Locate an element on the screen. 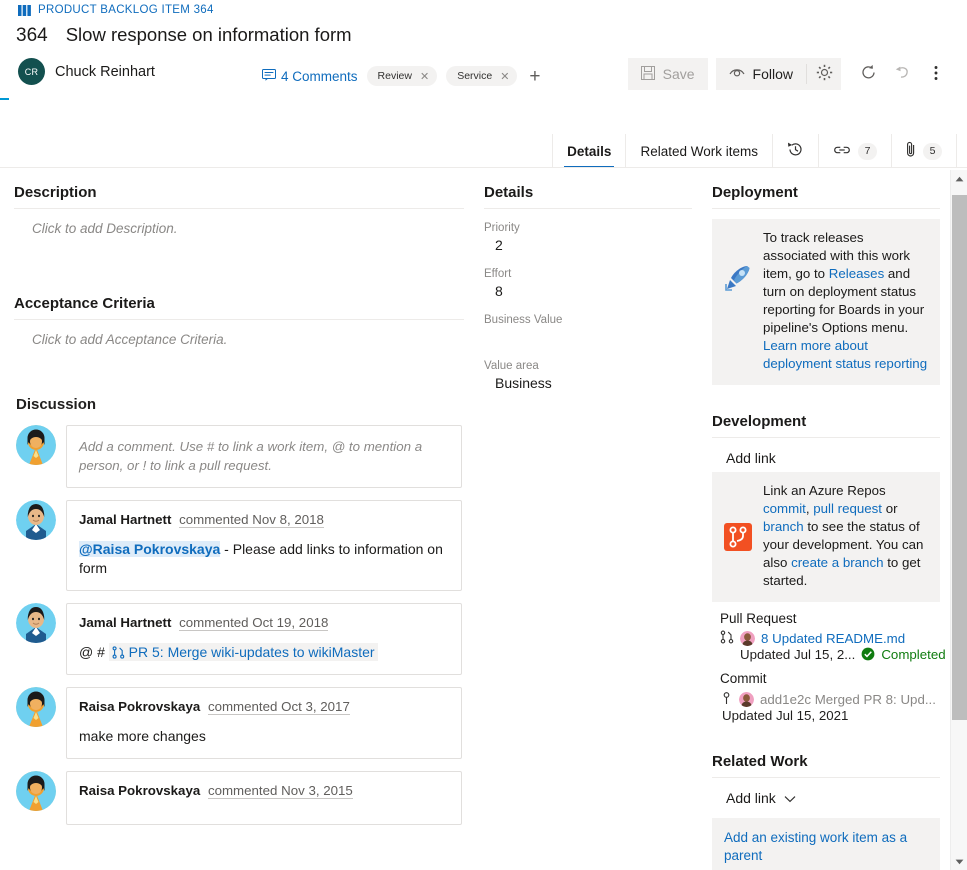 This screenshot has width=967, height=870. tab-related-work-items: Related Work items is located at coordinates (699, 151).